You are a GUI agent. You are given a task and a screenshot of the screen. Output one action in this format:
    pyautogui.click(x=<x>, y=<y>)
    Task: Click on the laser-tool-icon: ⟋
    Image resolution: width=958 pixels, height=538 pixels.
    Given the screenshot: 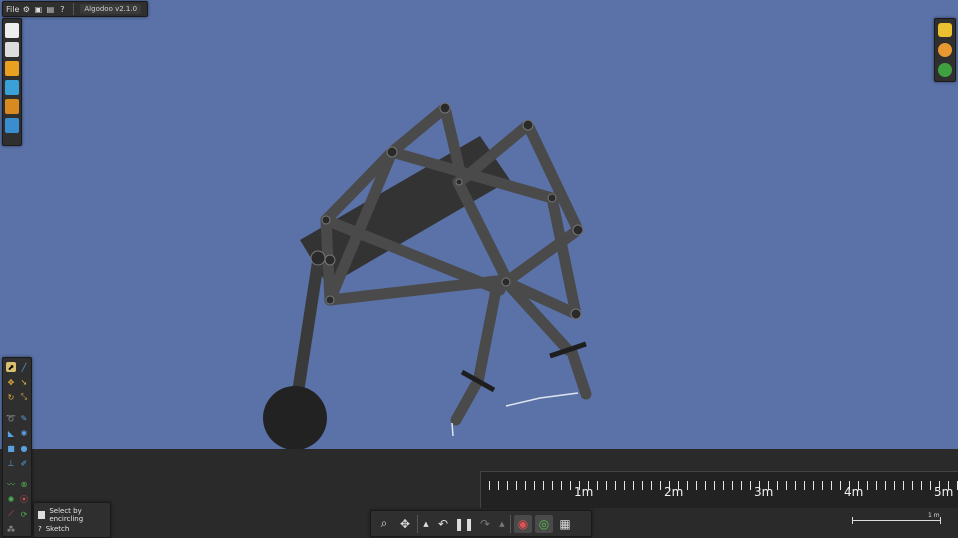 What is the action you would take?
    pyautogui.click(x=11, y=514)
    